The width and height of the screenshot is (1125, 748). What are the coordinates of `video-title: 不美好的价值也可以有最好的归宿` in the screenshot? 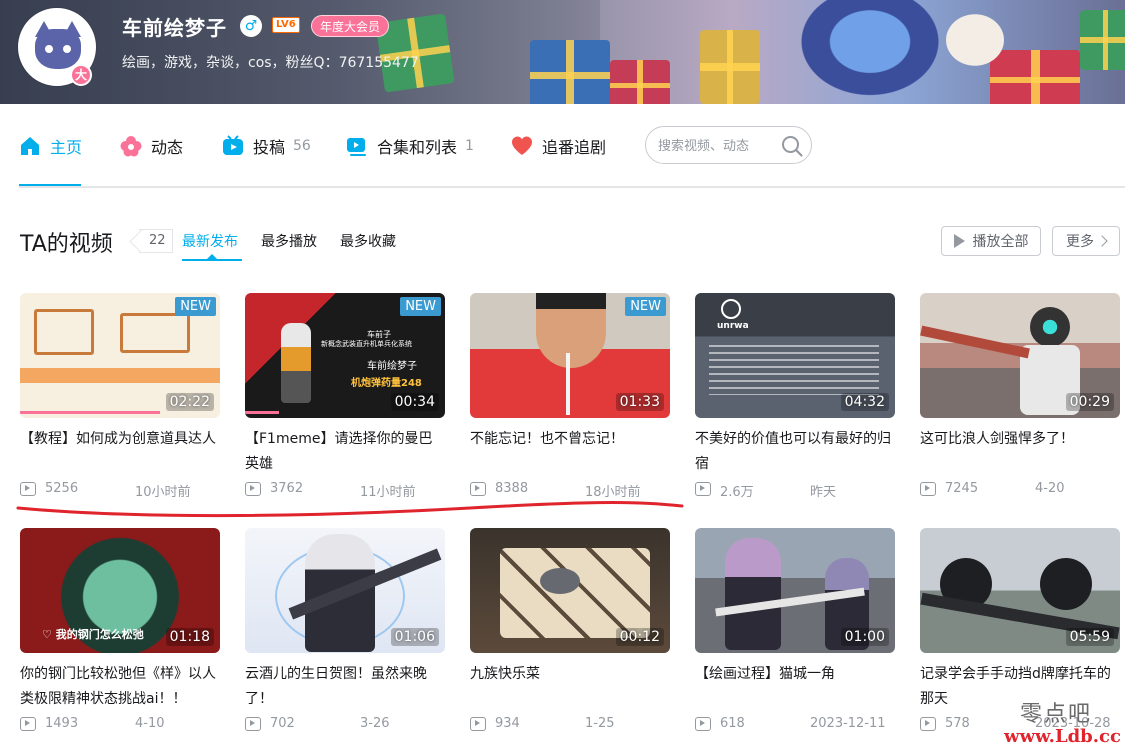 It's located at (795, 452).